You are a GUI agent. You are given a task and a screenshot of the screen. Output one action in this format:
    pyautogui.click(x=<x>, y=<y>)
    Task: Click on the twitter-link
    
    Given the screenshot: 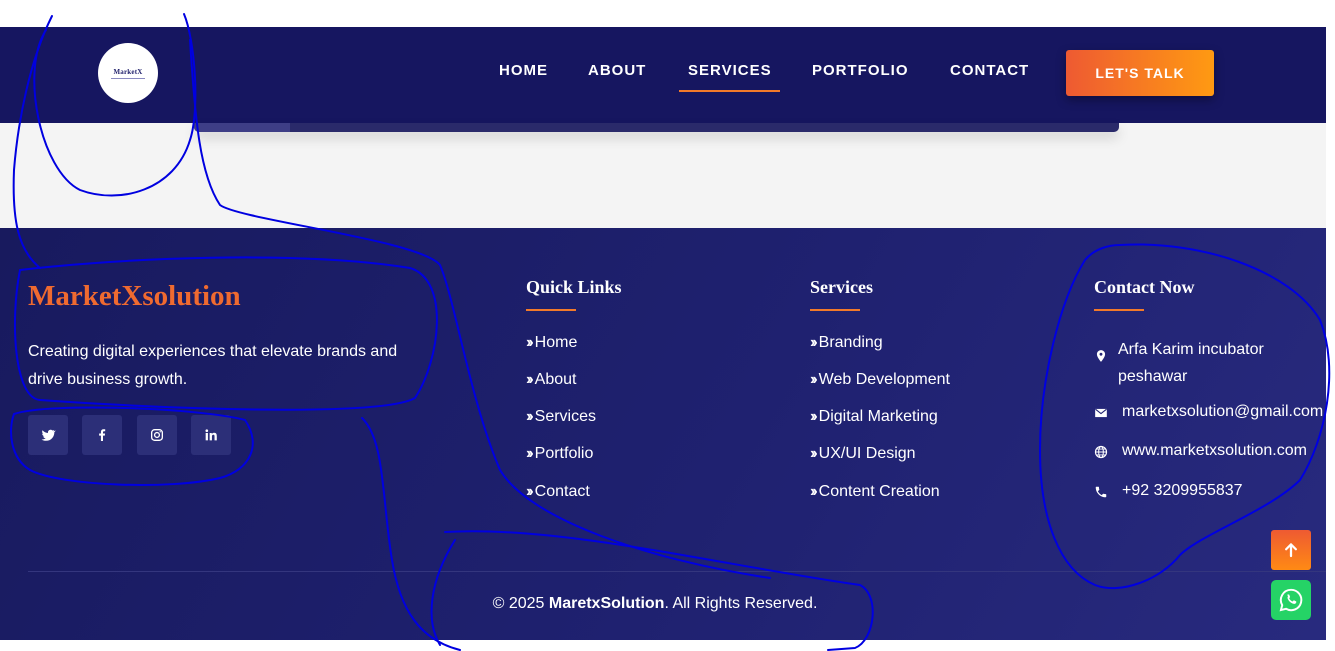 What is the action you would take?
    pyautogui.click(x=48, y=435)
    